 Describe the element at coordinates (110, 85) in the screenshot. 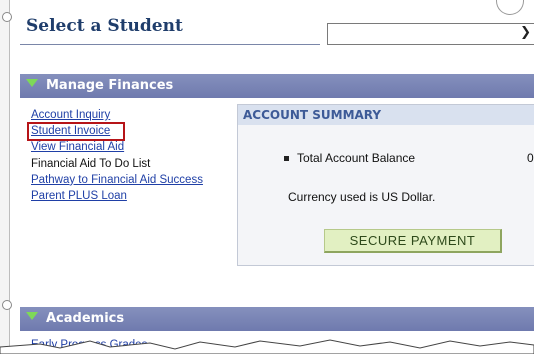

I see `section-title: Manage Finances` at that location.